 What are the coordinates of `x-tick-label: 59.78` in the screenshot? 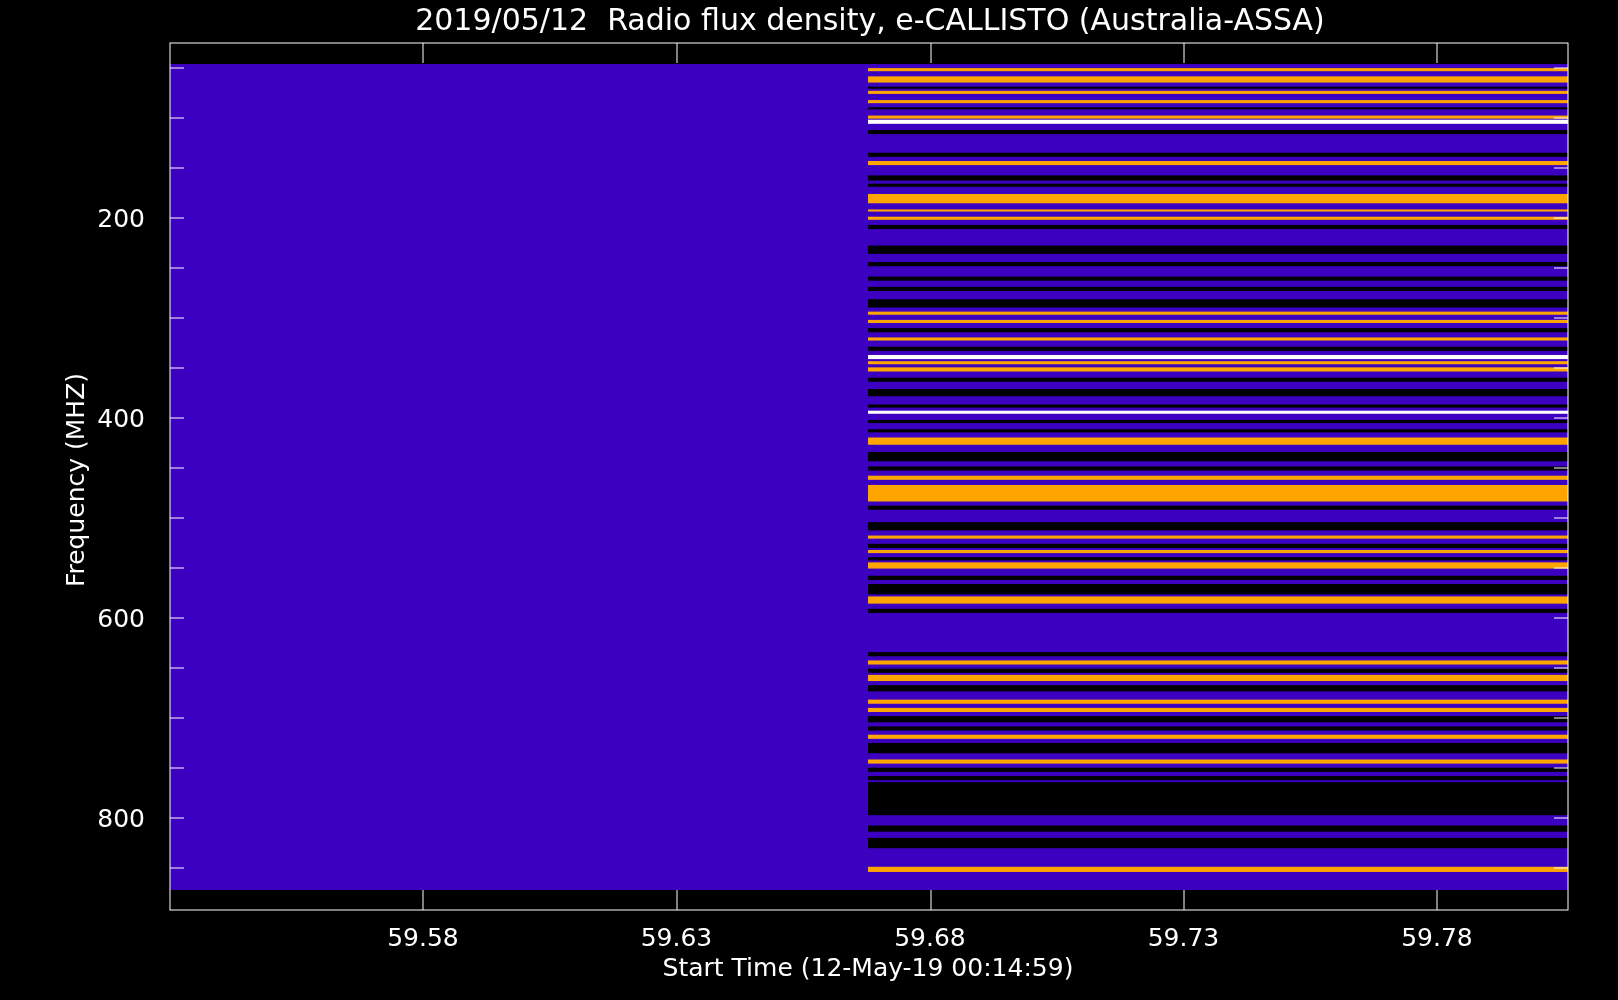 It's located at (1437, 937).